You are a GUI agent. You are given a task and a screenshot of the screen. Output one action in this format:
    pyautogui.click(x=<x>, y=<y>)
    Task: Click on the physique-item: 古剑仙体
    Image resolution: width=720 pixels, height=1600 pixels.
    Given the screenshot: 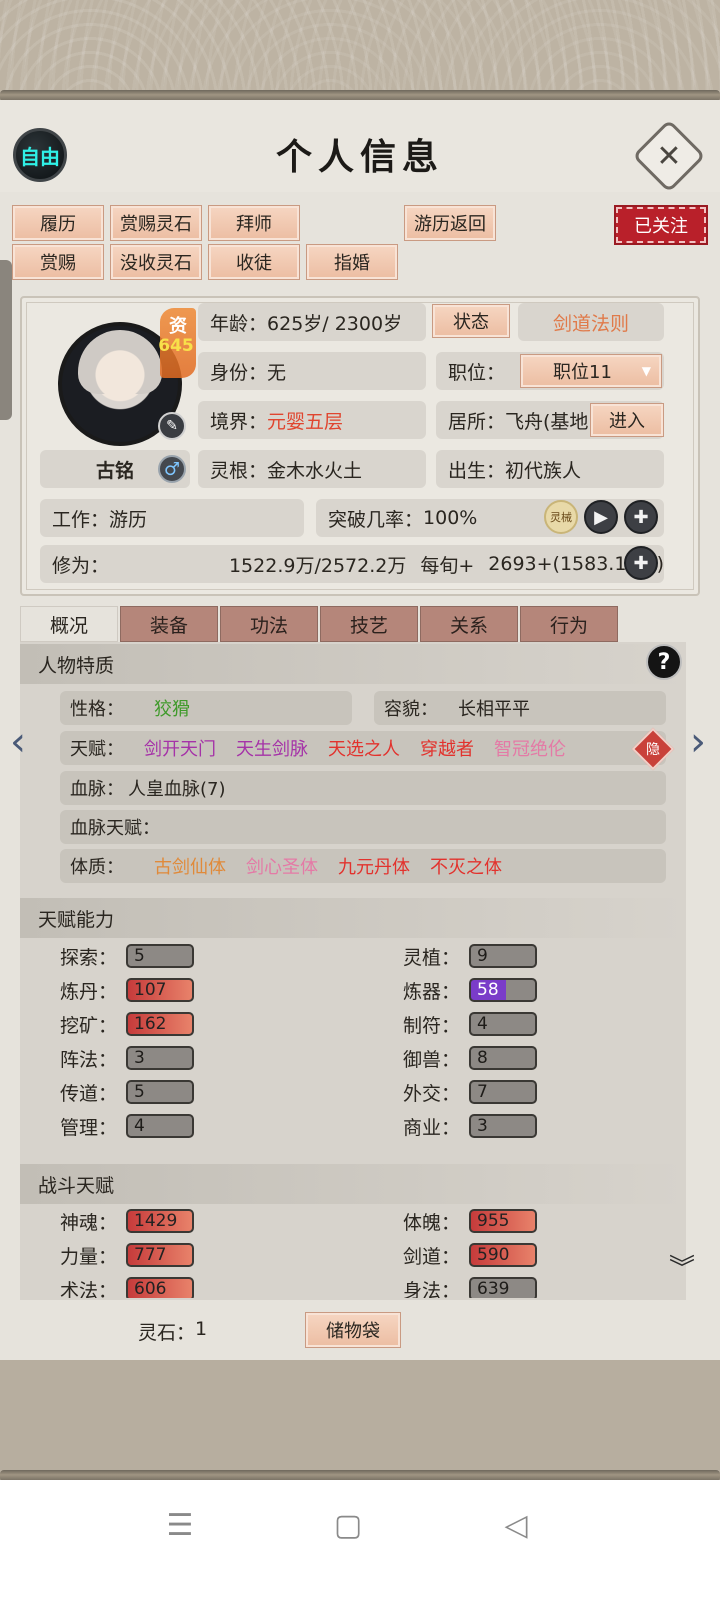 What is the action you would take?
    pyautogui.click(x=190, y=866)
    